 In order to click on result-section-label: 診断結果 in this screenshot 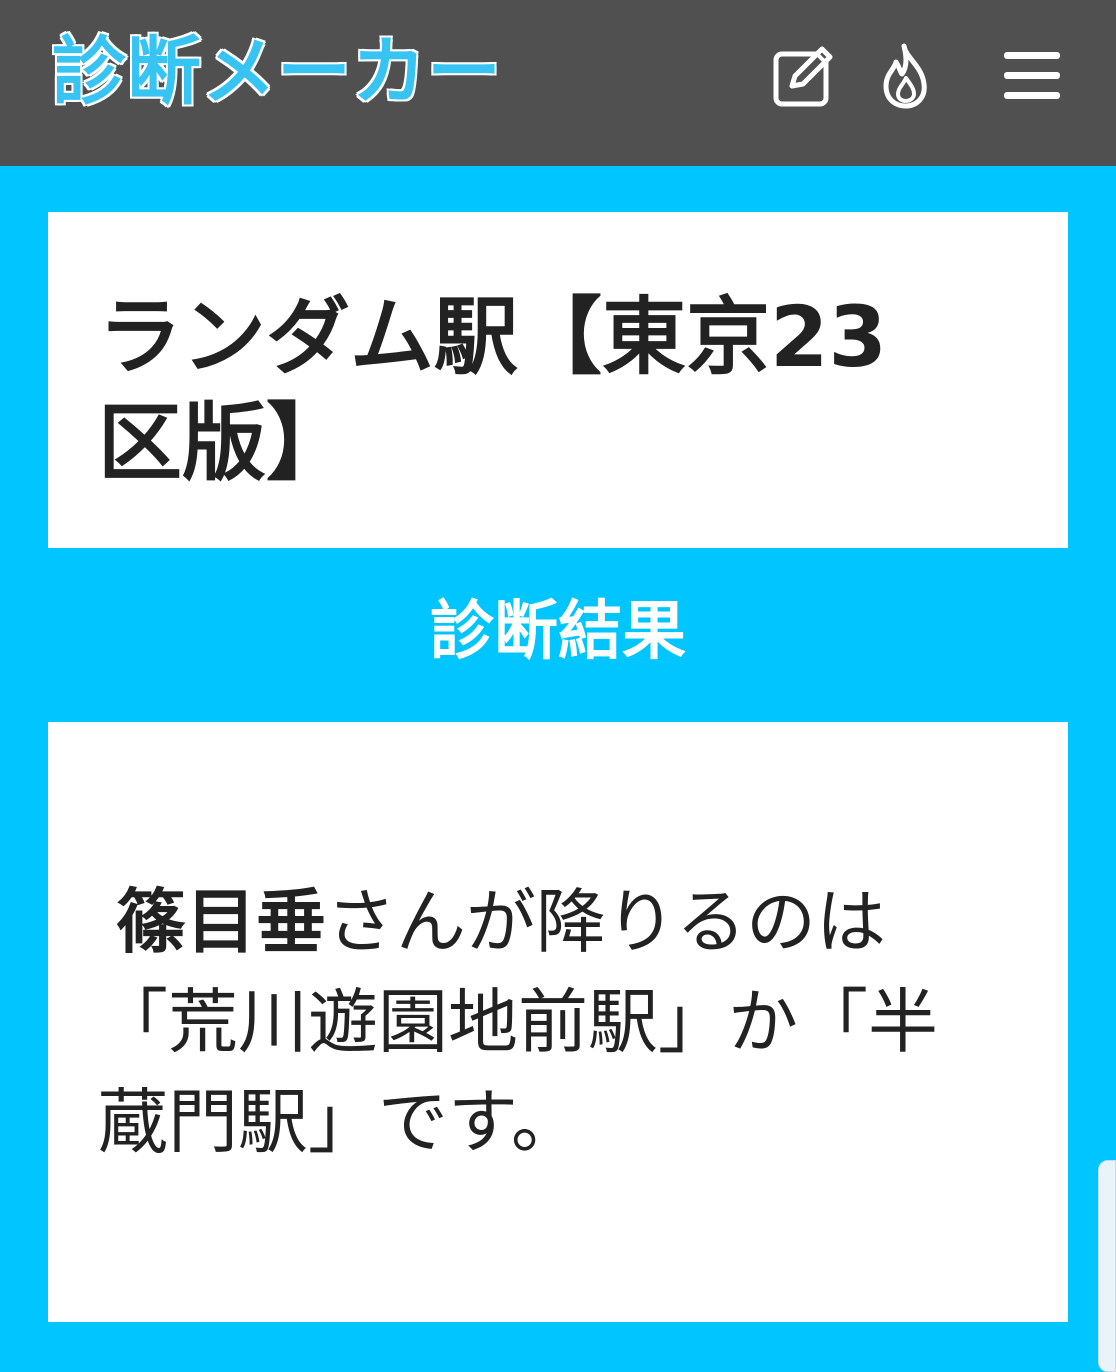, I will do `click(558, 632)`.